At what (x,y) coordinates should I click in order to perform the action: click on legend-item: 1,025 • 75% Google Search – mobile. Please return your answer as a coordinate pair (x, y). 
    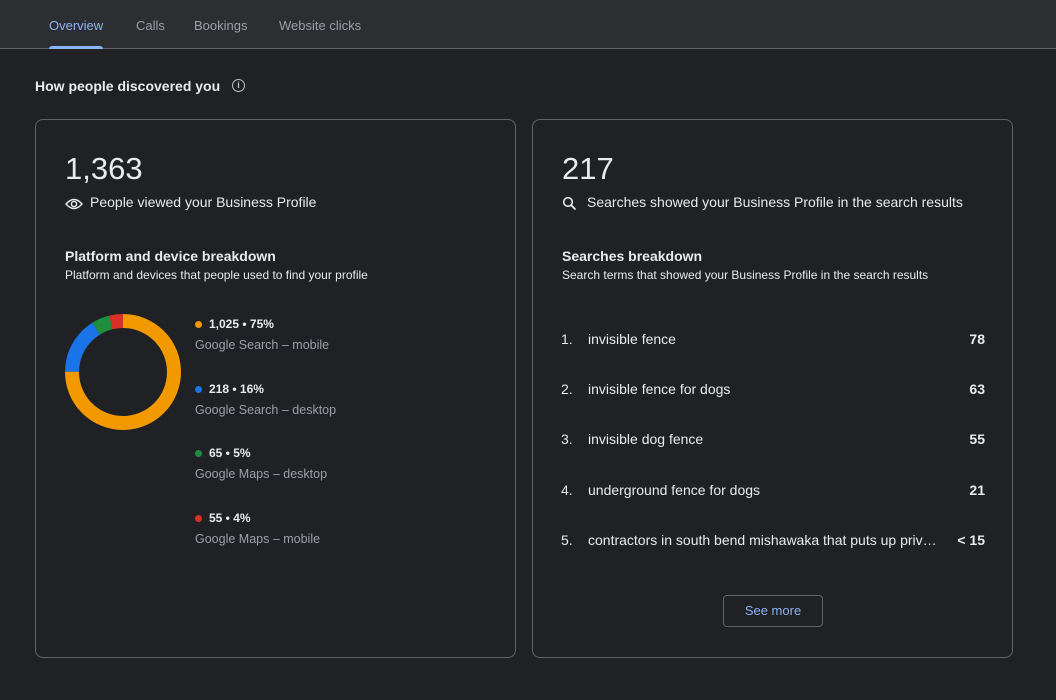
    Looking at the image, I should click on (262, 334).